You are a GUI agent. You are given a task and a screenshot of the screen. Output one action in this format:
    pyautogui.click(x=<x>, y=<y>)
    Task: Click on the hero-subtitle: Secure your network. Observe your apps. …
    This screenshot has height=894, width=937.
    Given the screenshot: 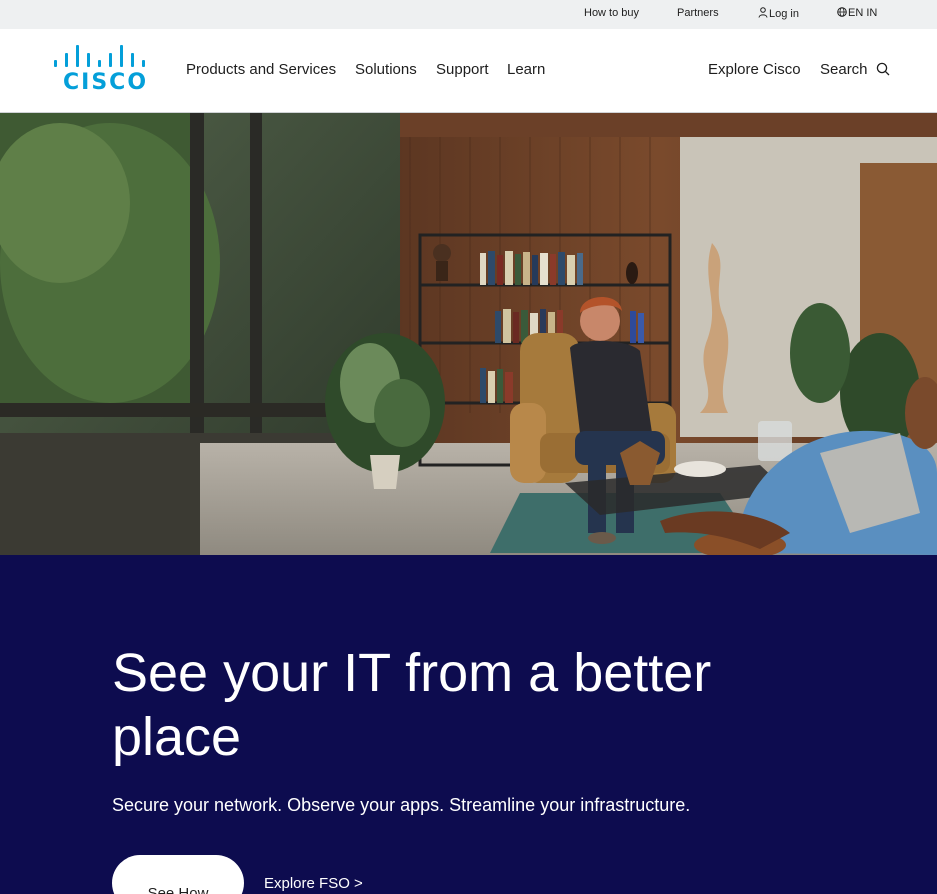 What is the action you would take?
    pyautogui.click(x=401, y=805)
    